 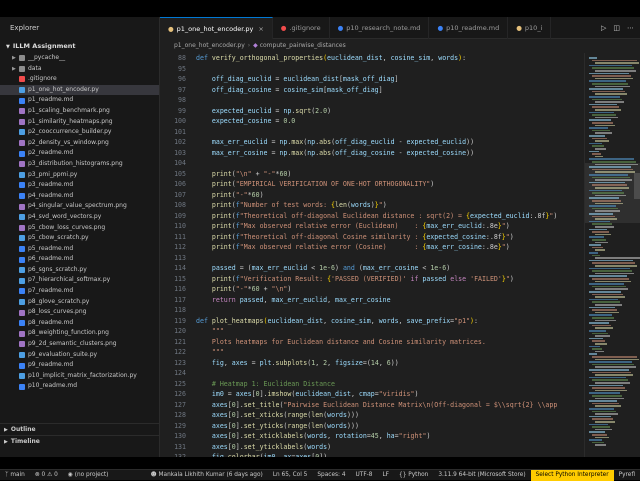 What do you see at coordinates (418, 475) in the screenshot?
I see `language-label: Python` at bounding box center [418, 475].